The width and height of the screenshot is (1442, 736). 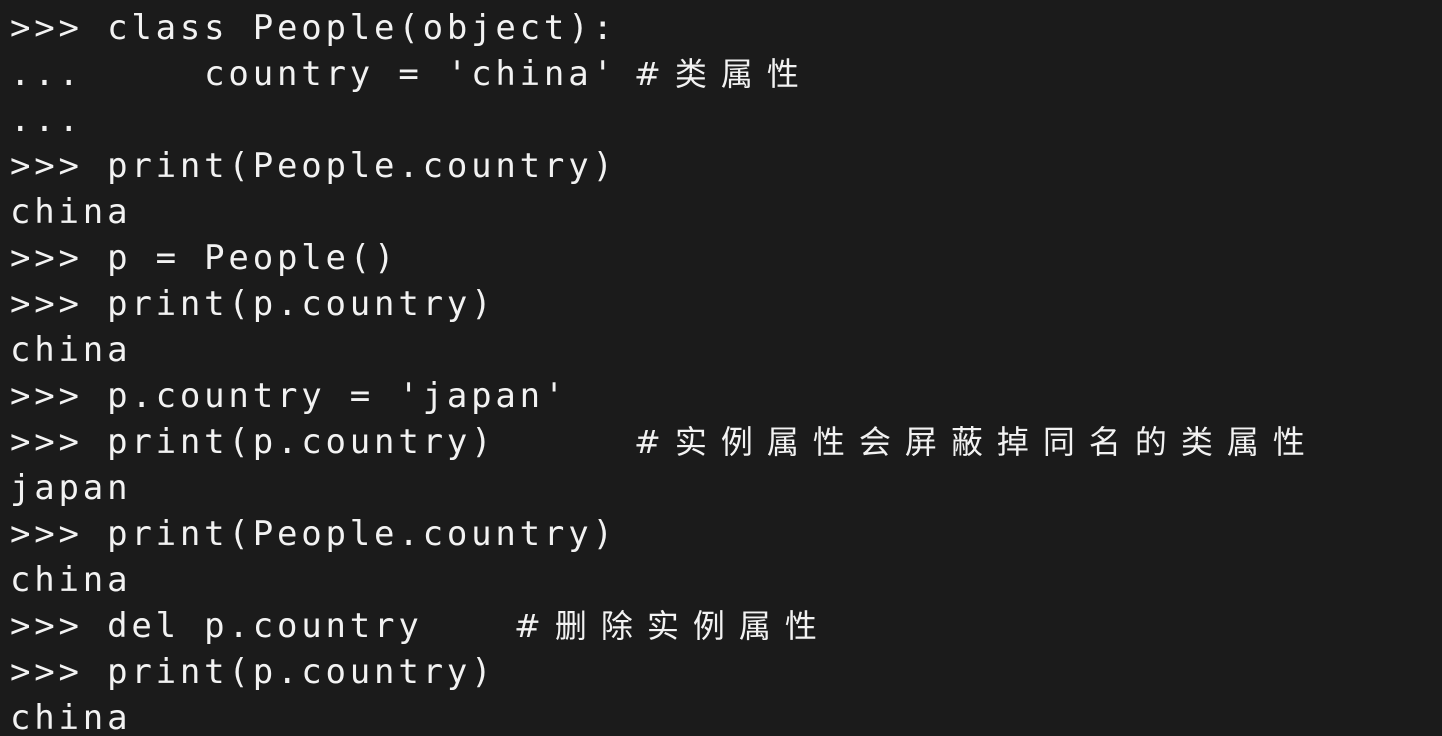 I want to click on code-comment: #删除实例属性, so click(x=672, y=626).